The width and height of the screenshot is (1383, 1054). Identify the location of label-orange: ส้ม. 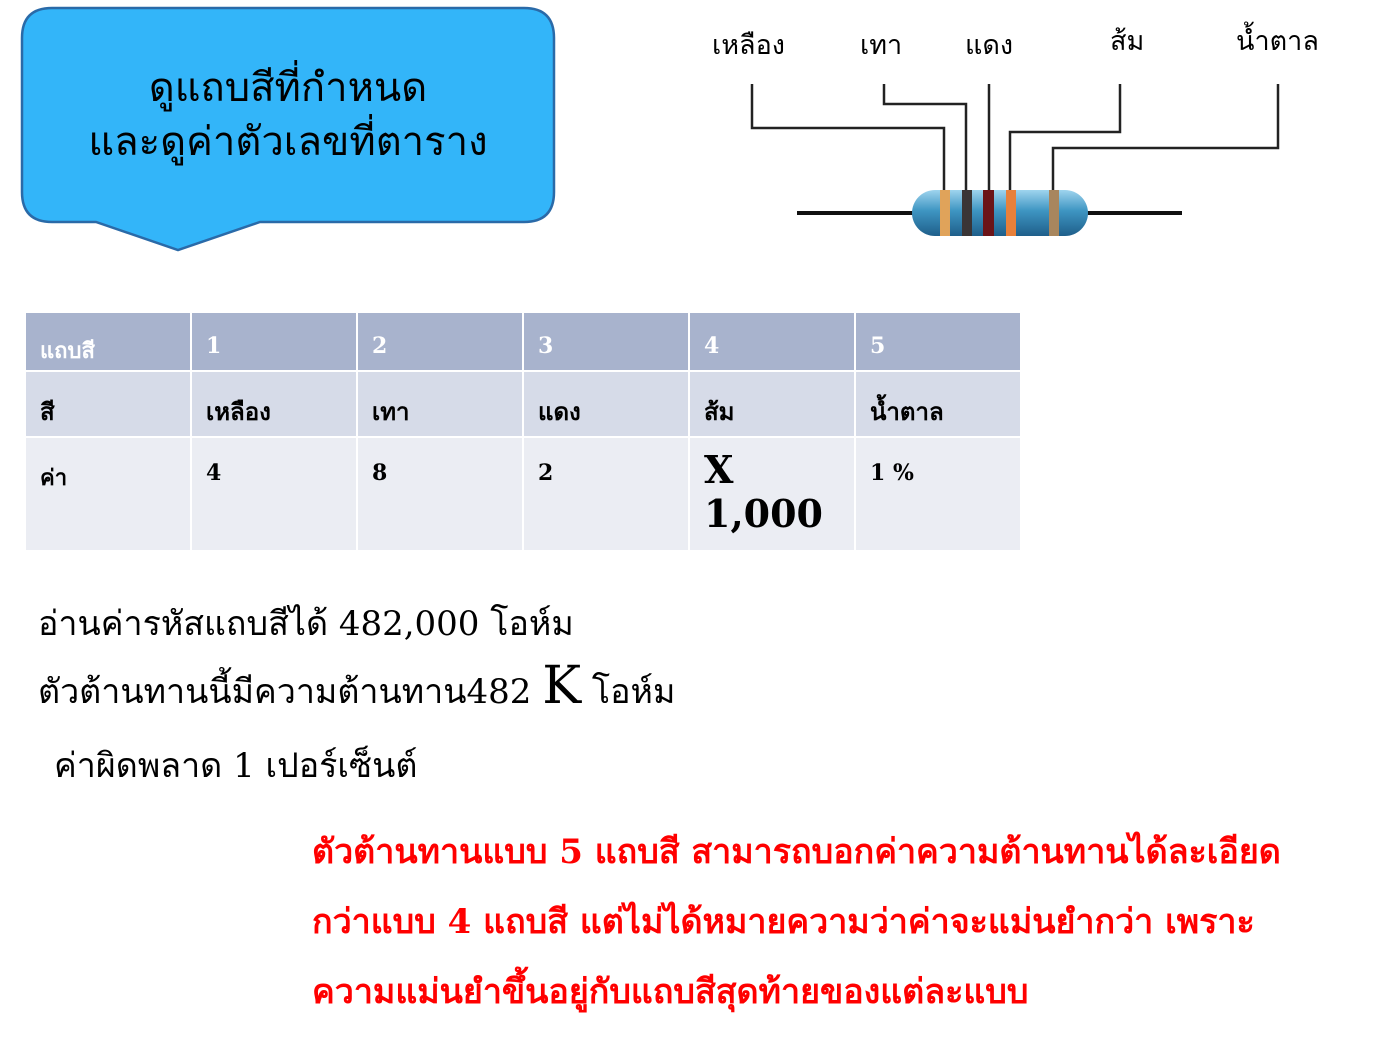
(1127, 41).